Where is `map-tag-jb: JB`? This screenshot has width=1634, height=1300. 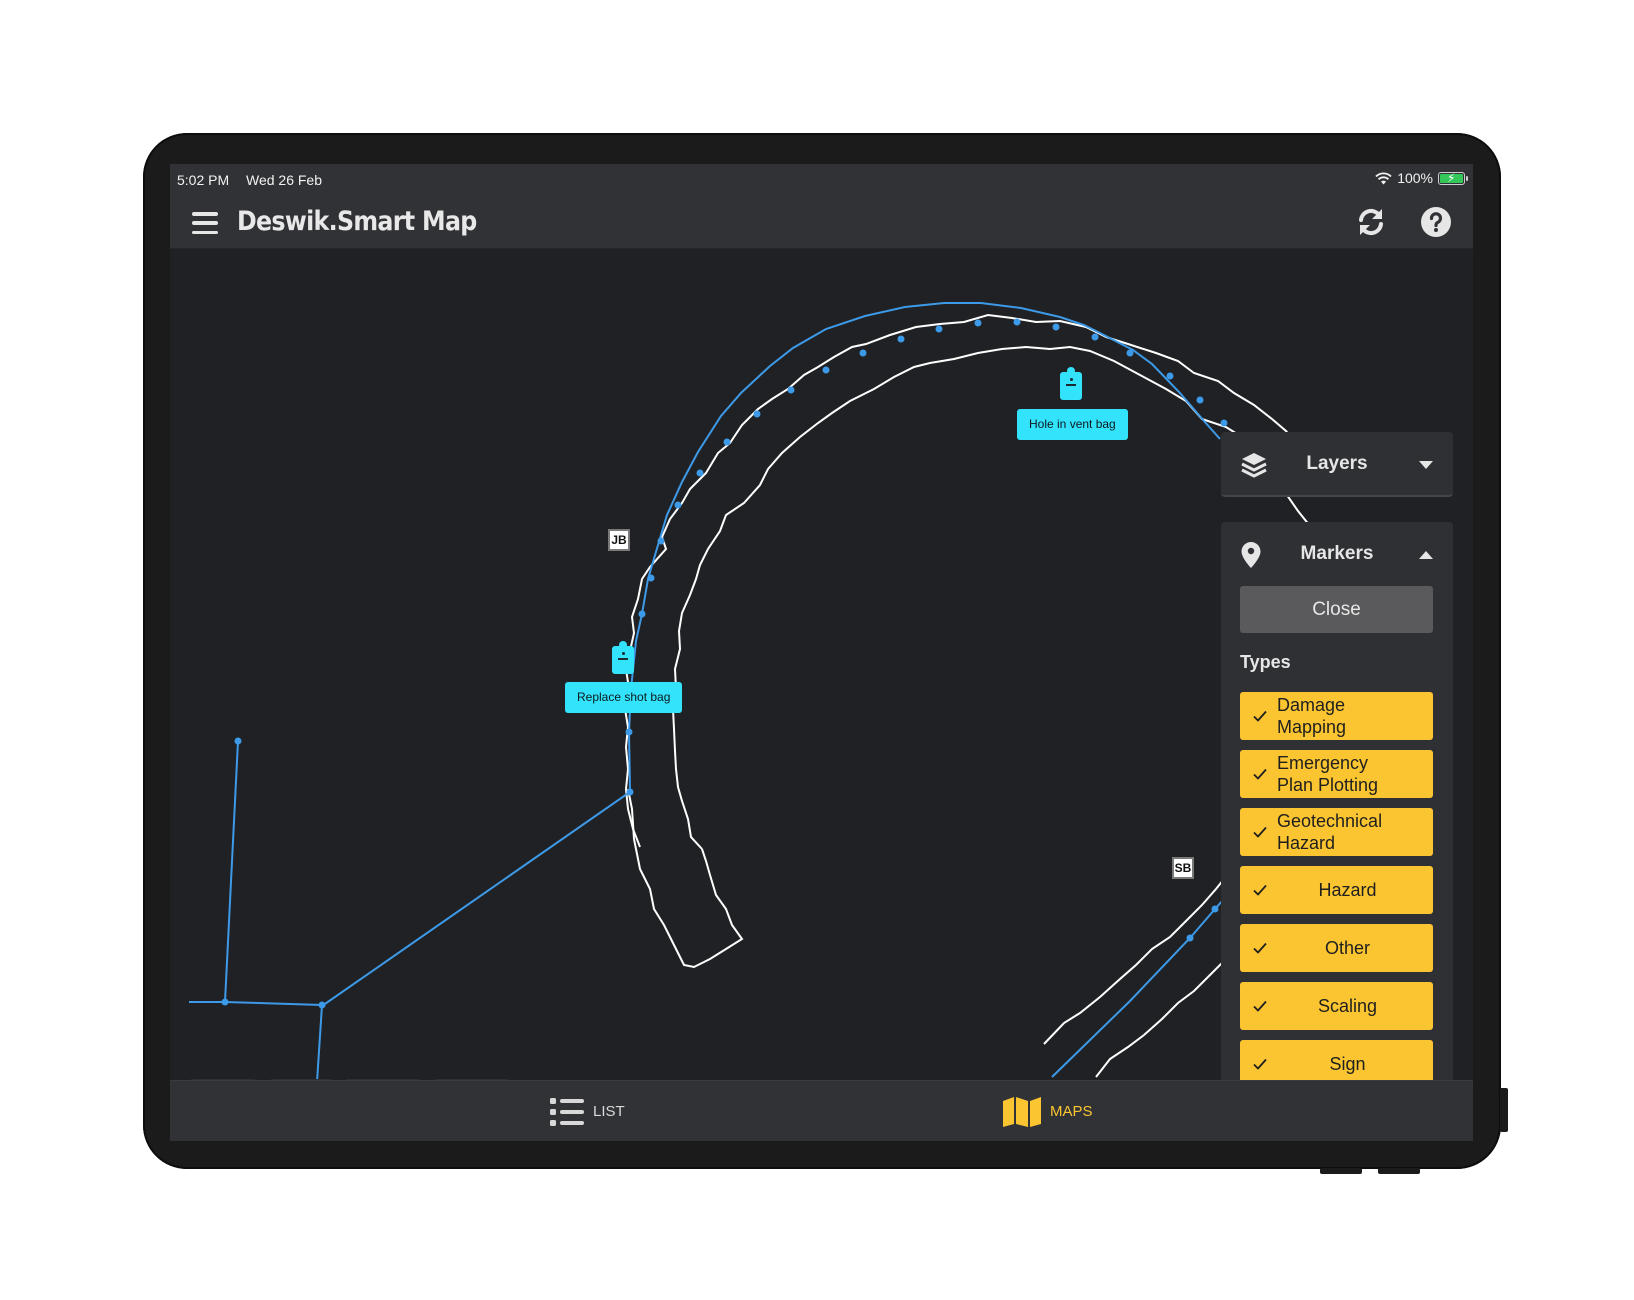
map-tag-jb: JB is located at coordinates (619, 540).